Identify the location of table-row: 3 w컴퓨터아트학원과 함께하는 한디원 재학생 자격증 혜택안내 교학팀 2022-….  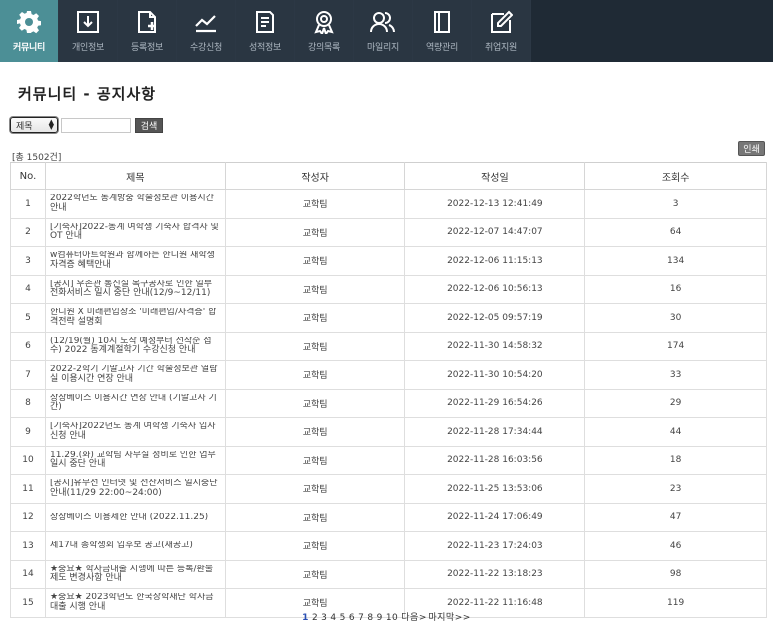
(388, 261).